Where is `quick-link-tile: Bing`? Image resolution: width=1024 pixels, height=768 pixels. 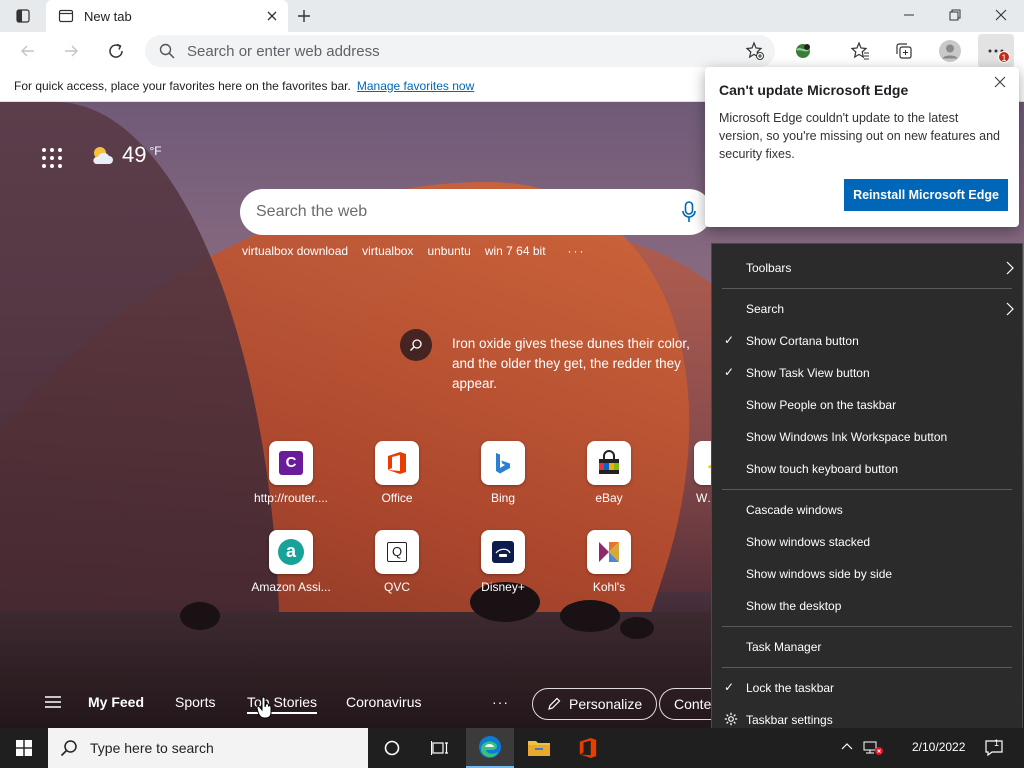
quick-link-tile: Bing is located at coordinates (503, 473).